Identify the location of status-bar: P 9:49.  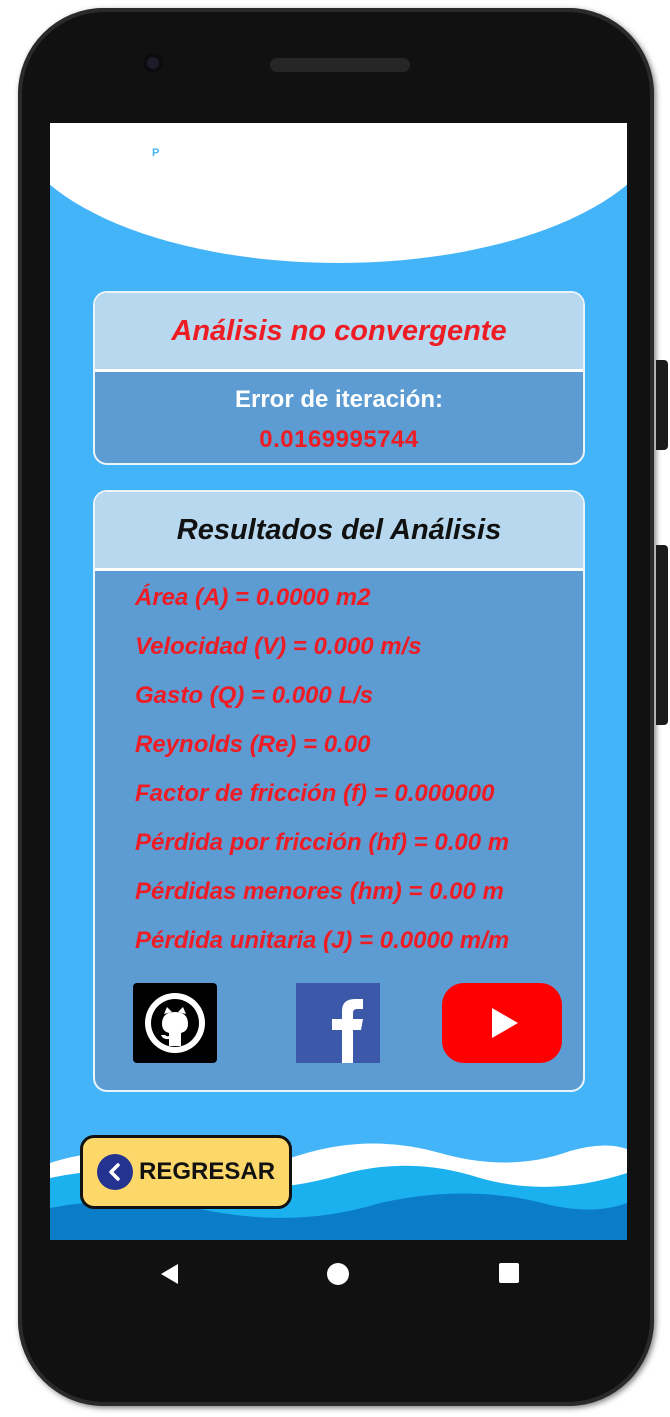
(338, 154).